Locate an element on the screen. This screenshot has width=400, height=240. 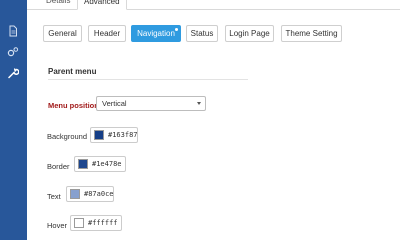
subtab-navigation: Navigation is located at coordinates (156, 33).